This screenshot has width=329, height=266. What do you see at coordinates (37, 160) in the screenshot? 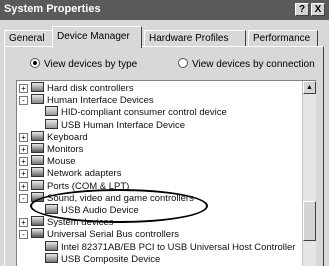
I see `mouse-icon` at bounding box center [37, 160].